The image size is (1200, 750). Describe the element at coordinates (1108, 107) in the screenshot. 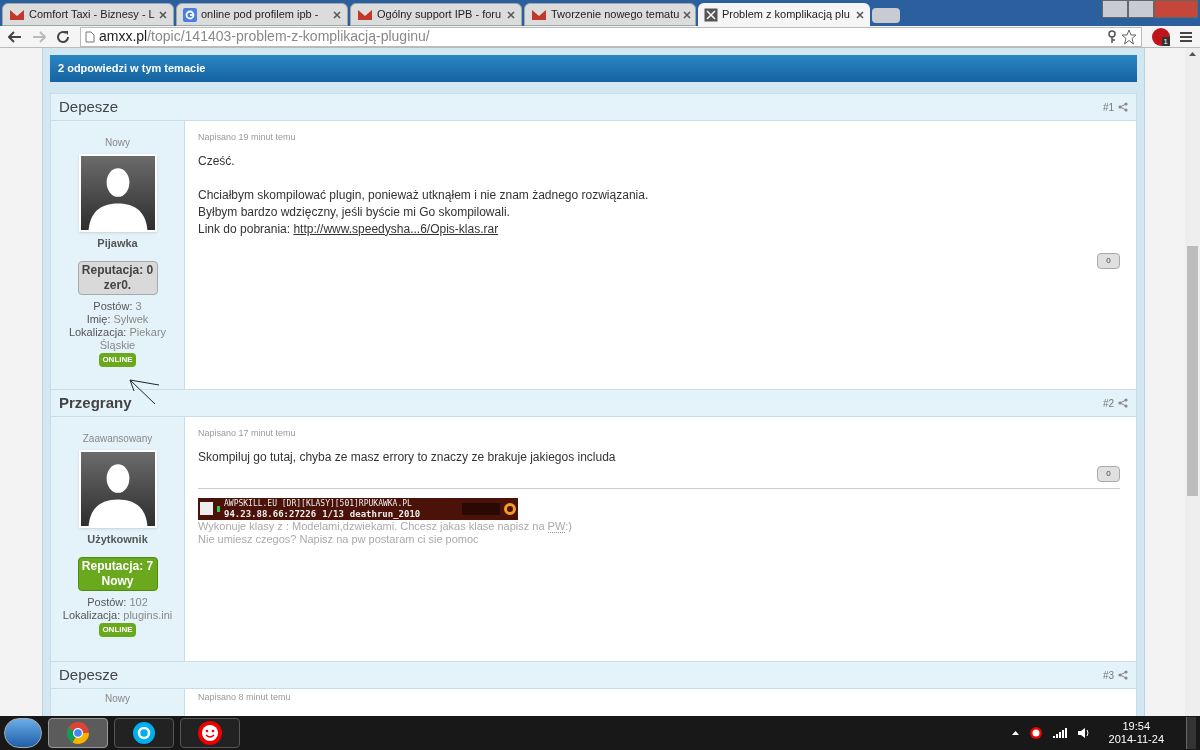

I see `post-number-link: #1` at that location.